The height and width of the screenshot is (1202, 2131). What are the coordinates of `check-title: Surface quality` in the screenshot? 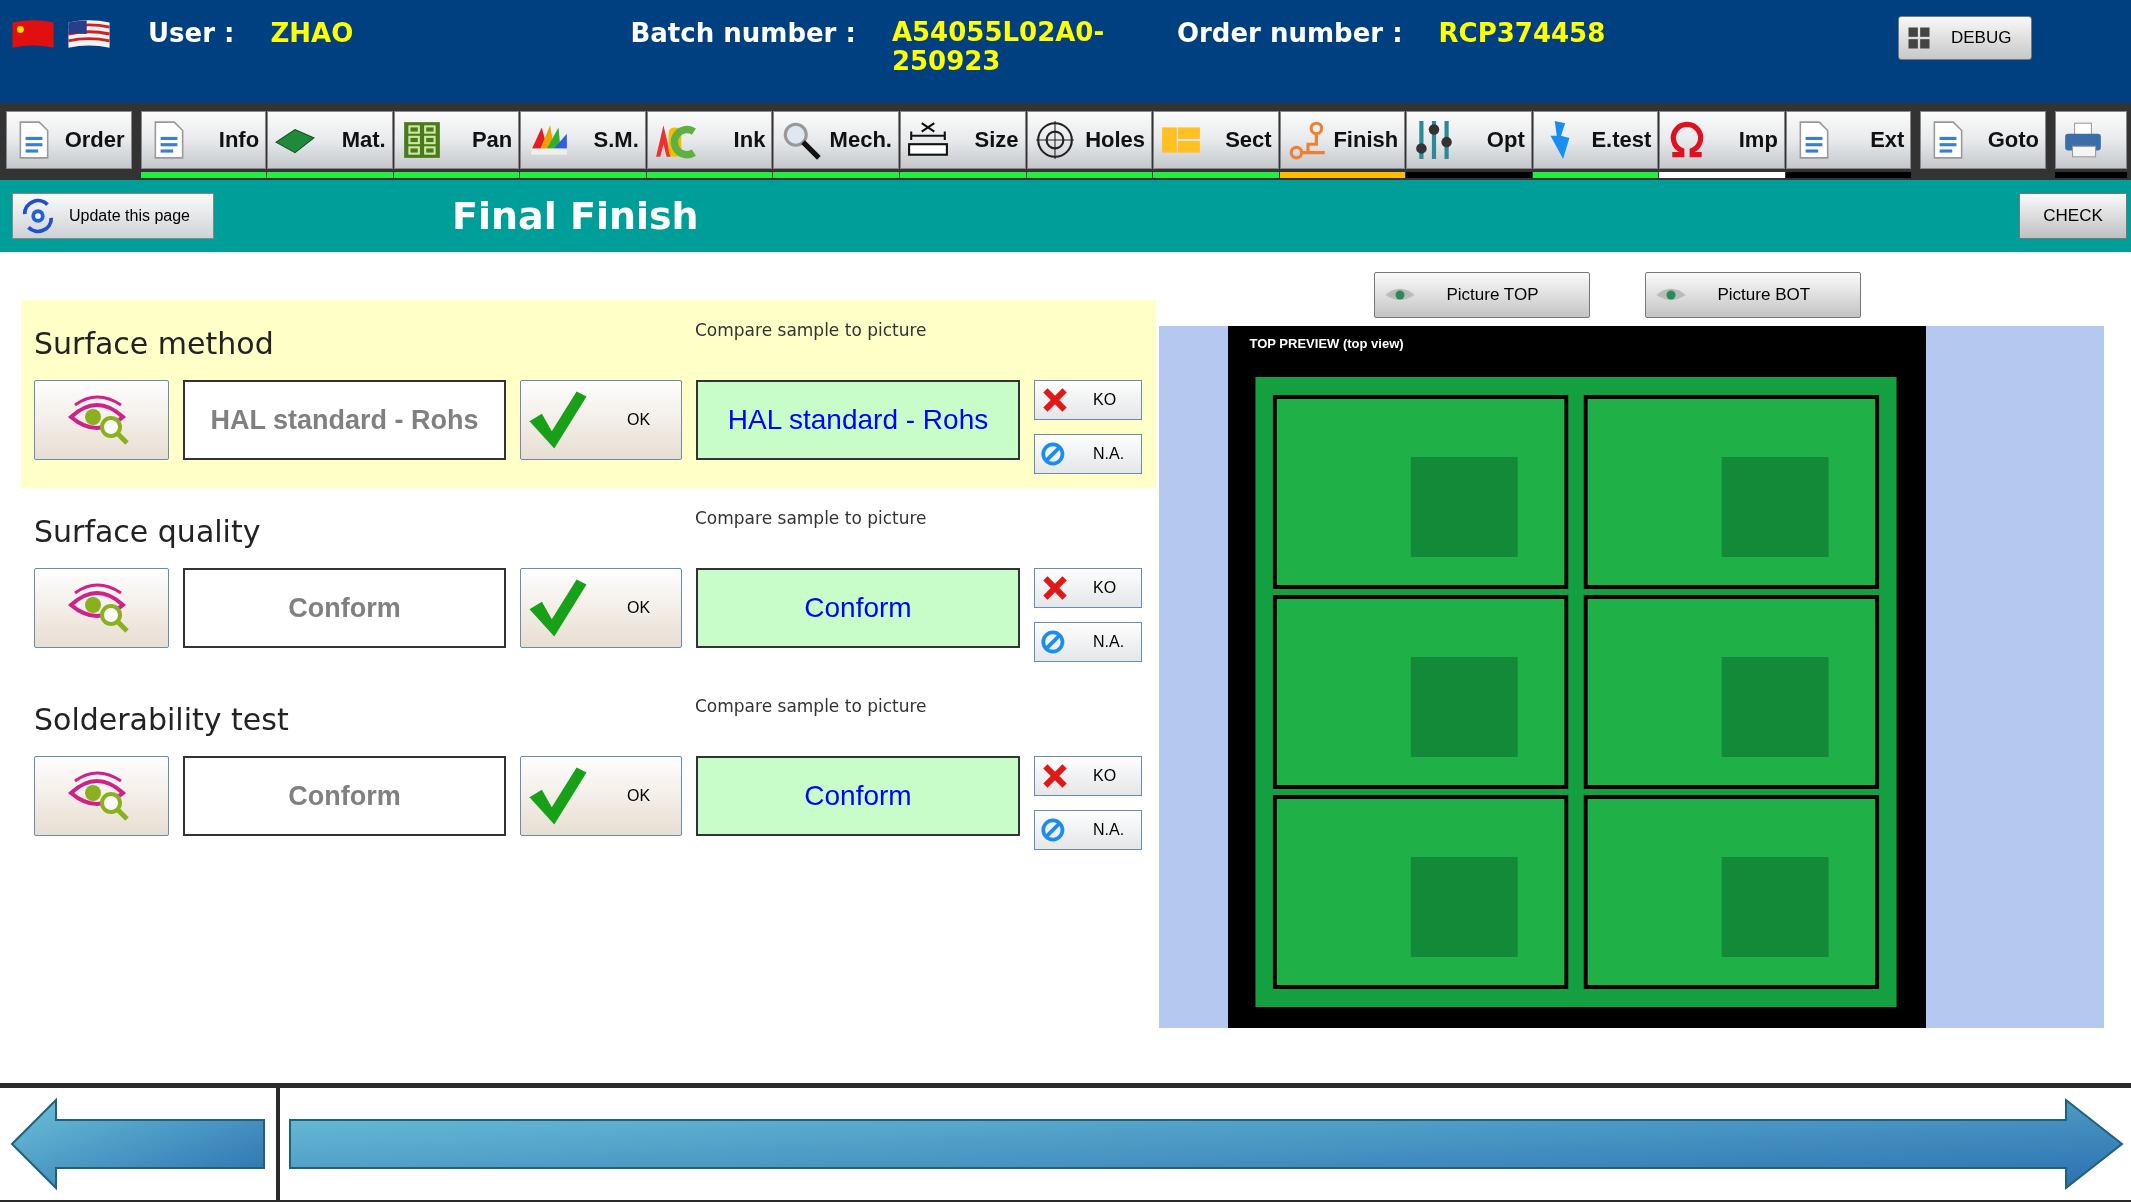 It's located at (148, 531).